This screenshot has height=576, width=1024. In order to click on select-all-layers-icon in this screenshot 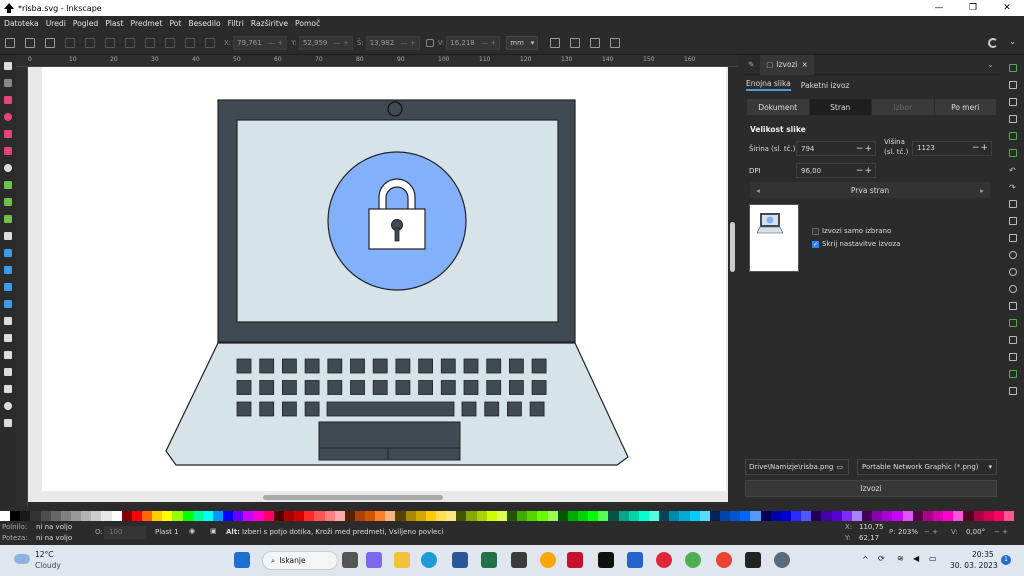, I will do `click(30, 42)`.